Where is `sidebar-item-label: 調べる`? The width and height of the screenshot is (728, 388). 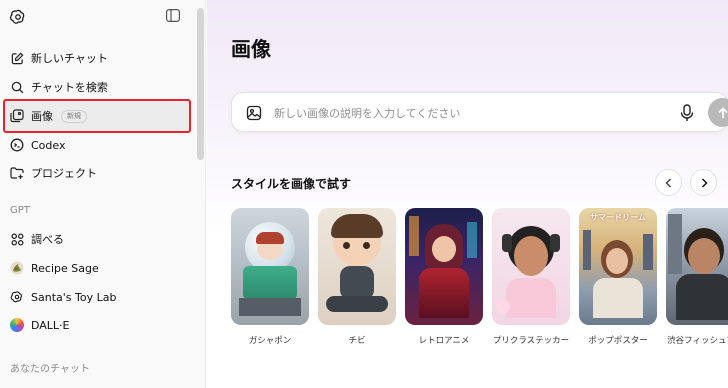 sidebar-item-label: 調べる is located at coordinates (47, 239).